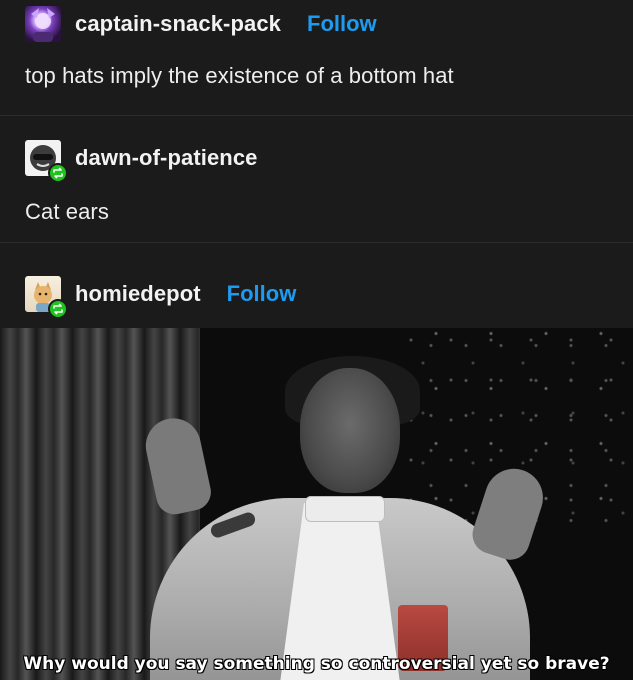 The width and height of the screenshot is (633, 680). I want to click on post-header: dawn-of-patience, so click(141, 161).